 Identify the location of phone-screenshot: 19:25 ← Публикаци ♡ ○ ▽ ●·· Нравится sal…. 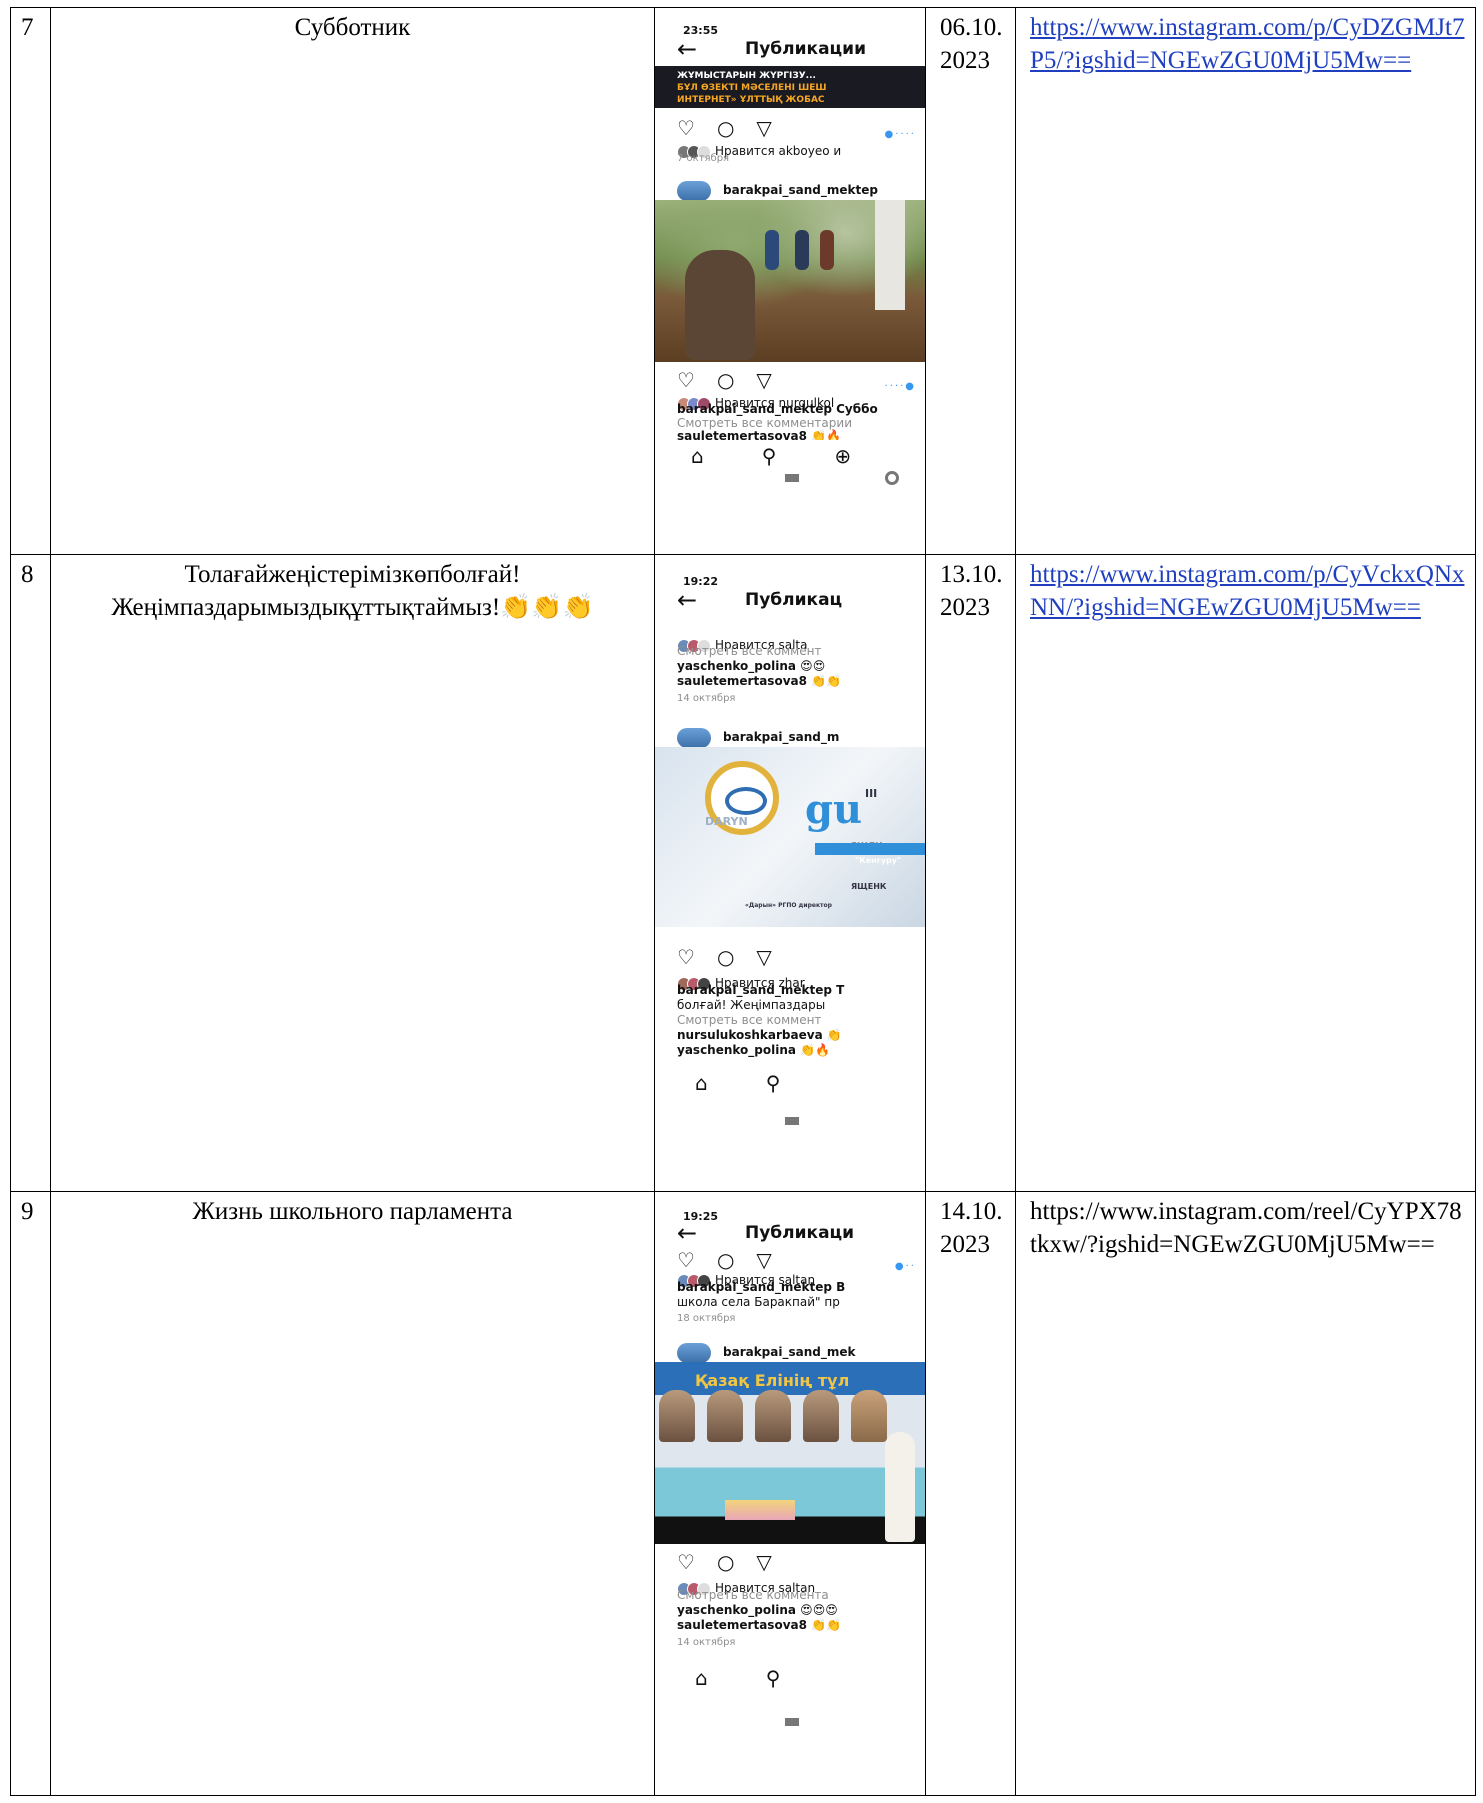
(790, 1494).